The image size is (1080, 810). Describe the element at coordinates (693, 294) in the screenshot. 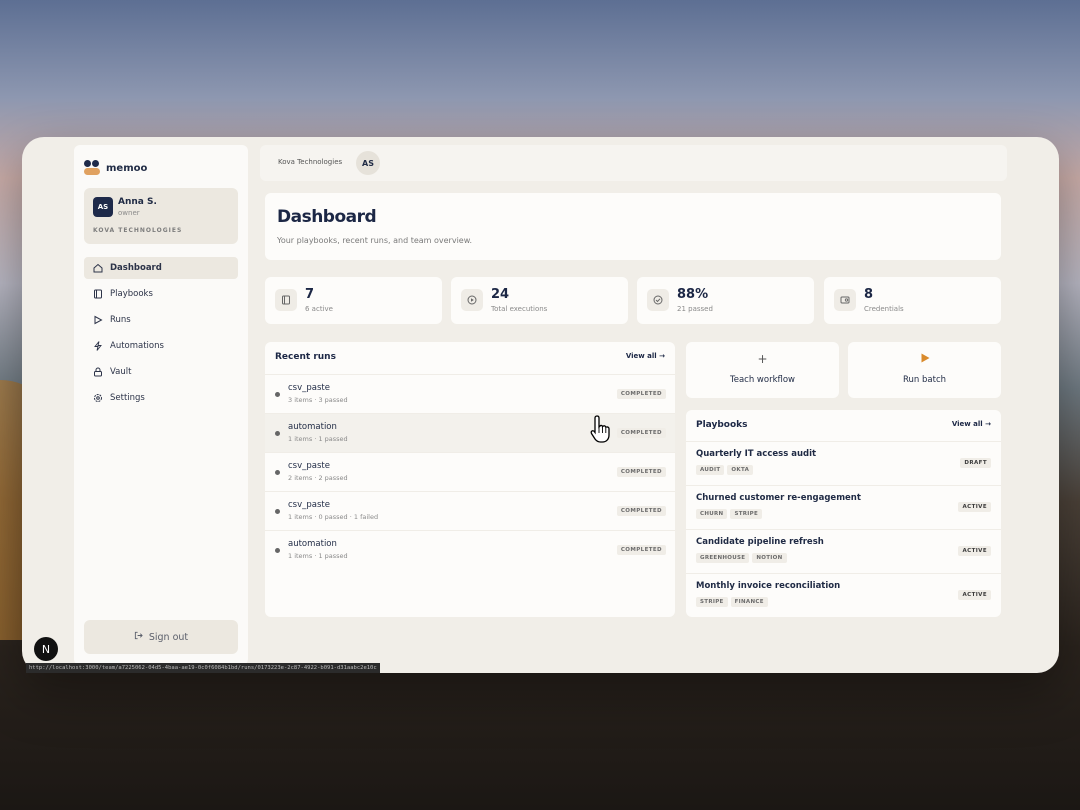

I see `stat-value: 88%` at that location.